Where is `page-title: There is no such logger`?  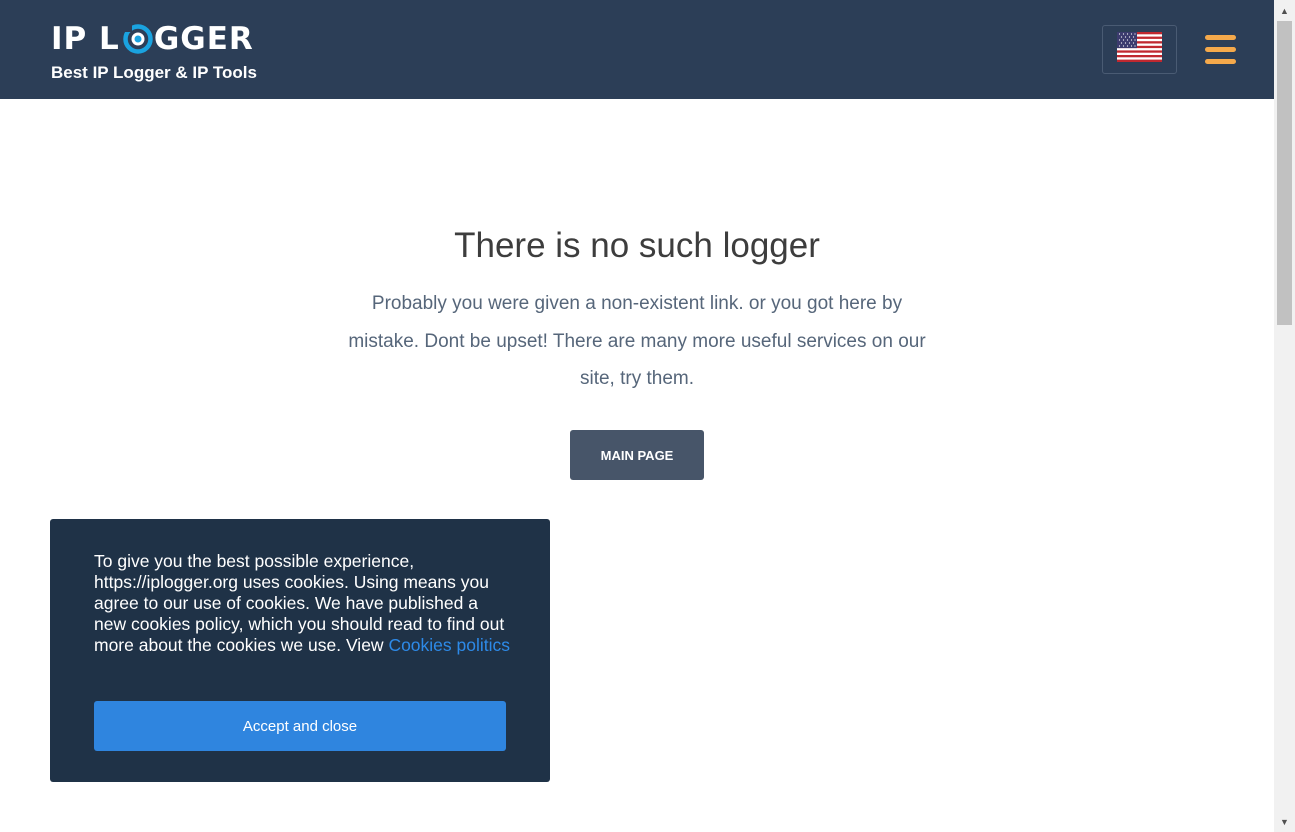
page-title: There is no such logger is located at coordinates (637, 245).